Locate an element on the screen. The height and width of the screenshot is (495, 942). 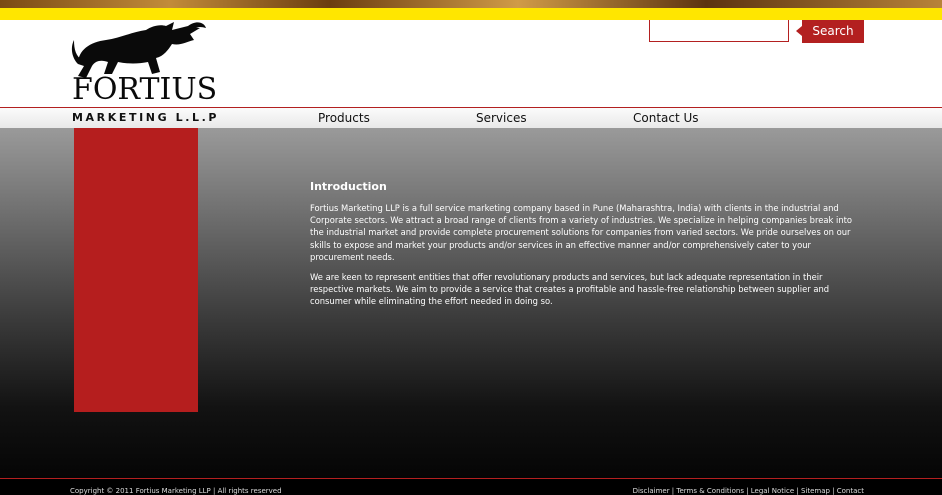
search-button: Search is located at coordinates (830, 31).